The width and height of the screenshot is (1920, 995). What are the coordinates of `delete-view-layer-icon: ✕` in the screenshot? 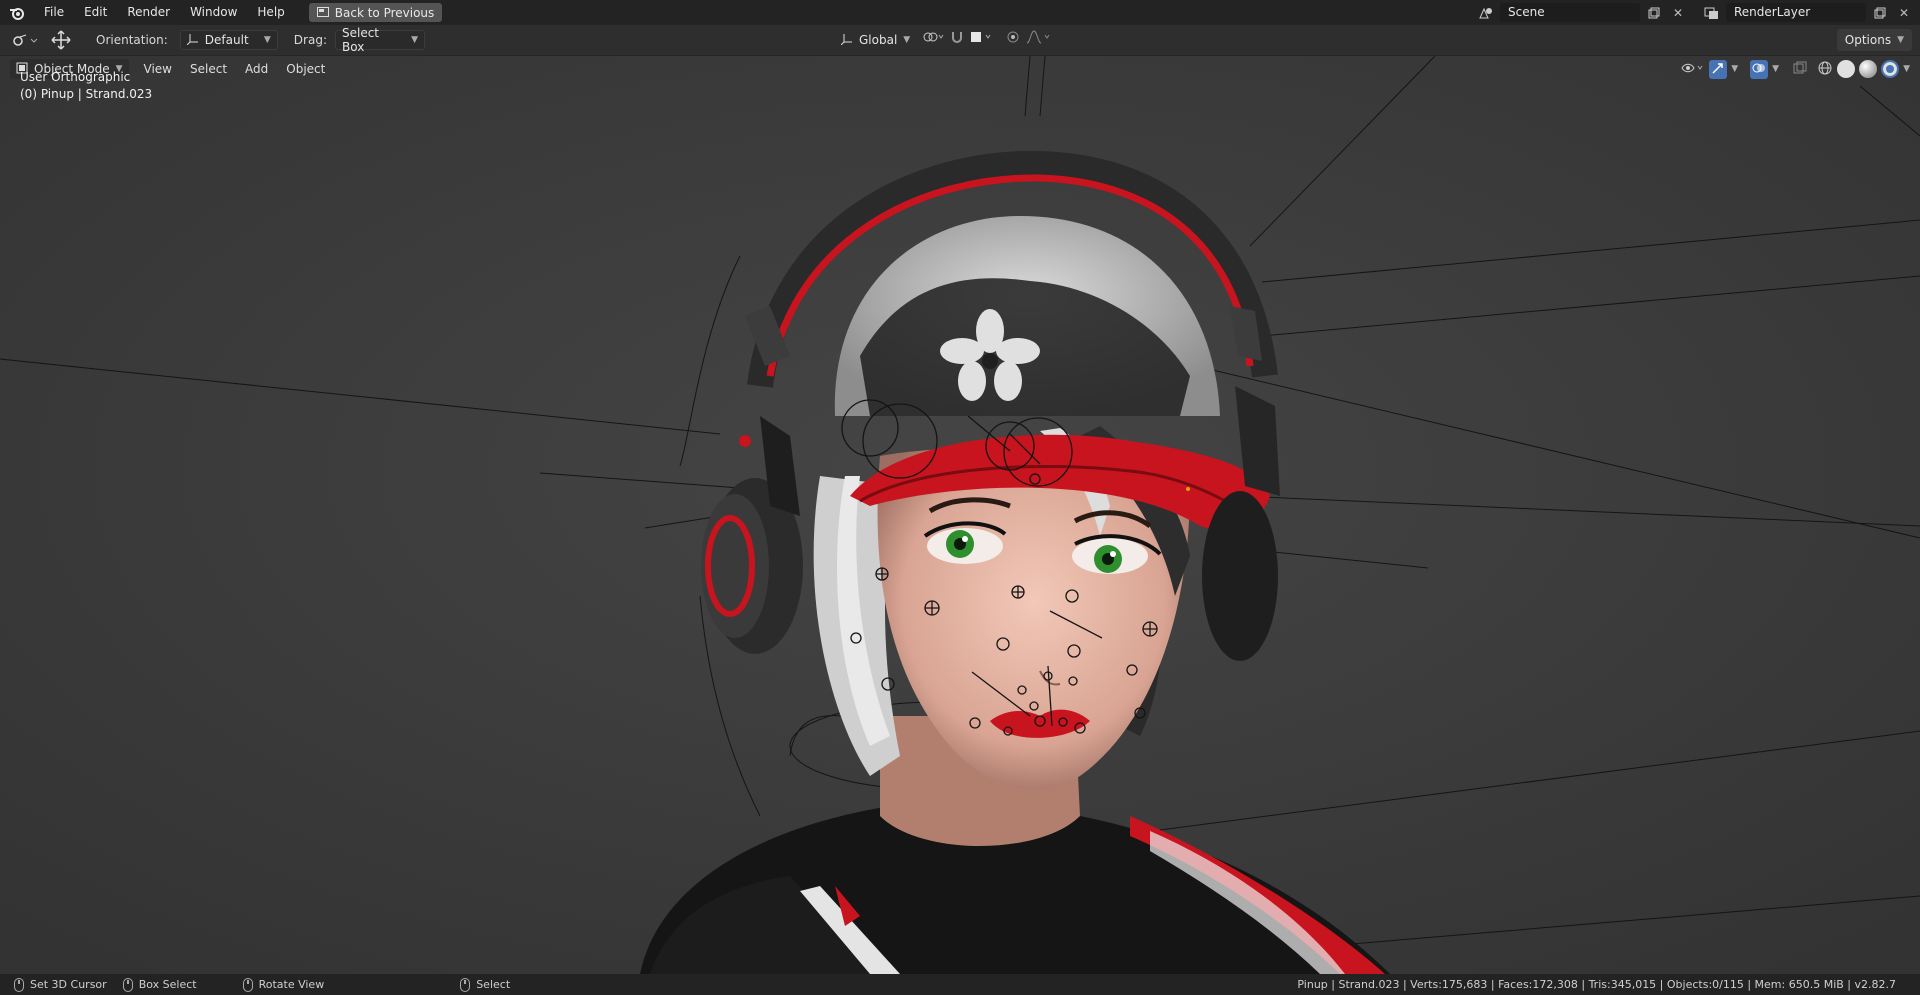 It's located at (1904, 12).